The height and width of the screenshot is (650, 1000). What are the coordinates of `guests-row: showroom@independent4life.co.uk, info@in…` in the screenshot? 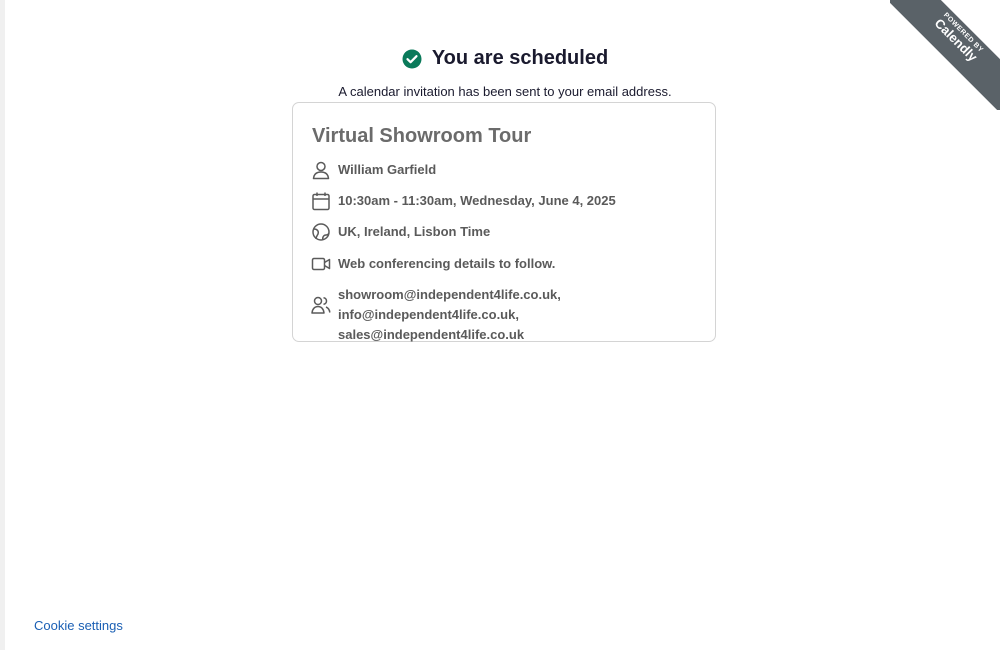 It's located at (509, 315).